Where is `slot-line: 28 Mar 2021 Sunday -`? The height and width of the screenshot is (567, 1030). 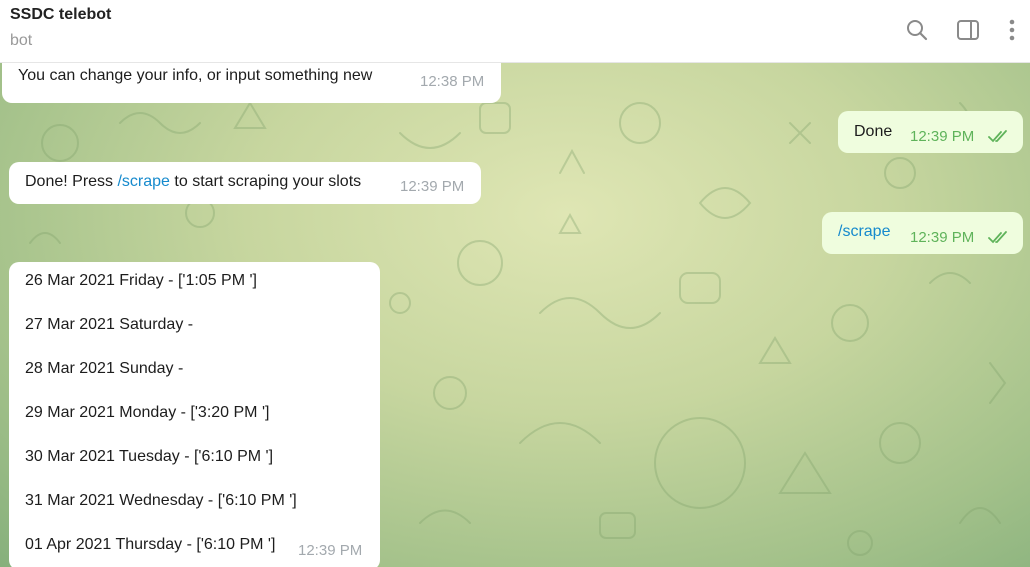
slot-line: 28 Mar 2021 Sunday - is located at coordinates (104, 368).